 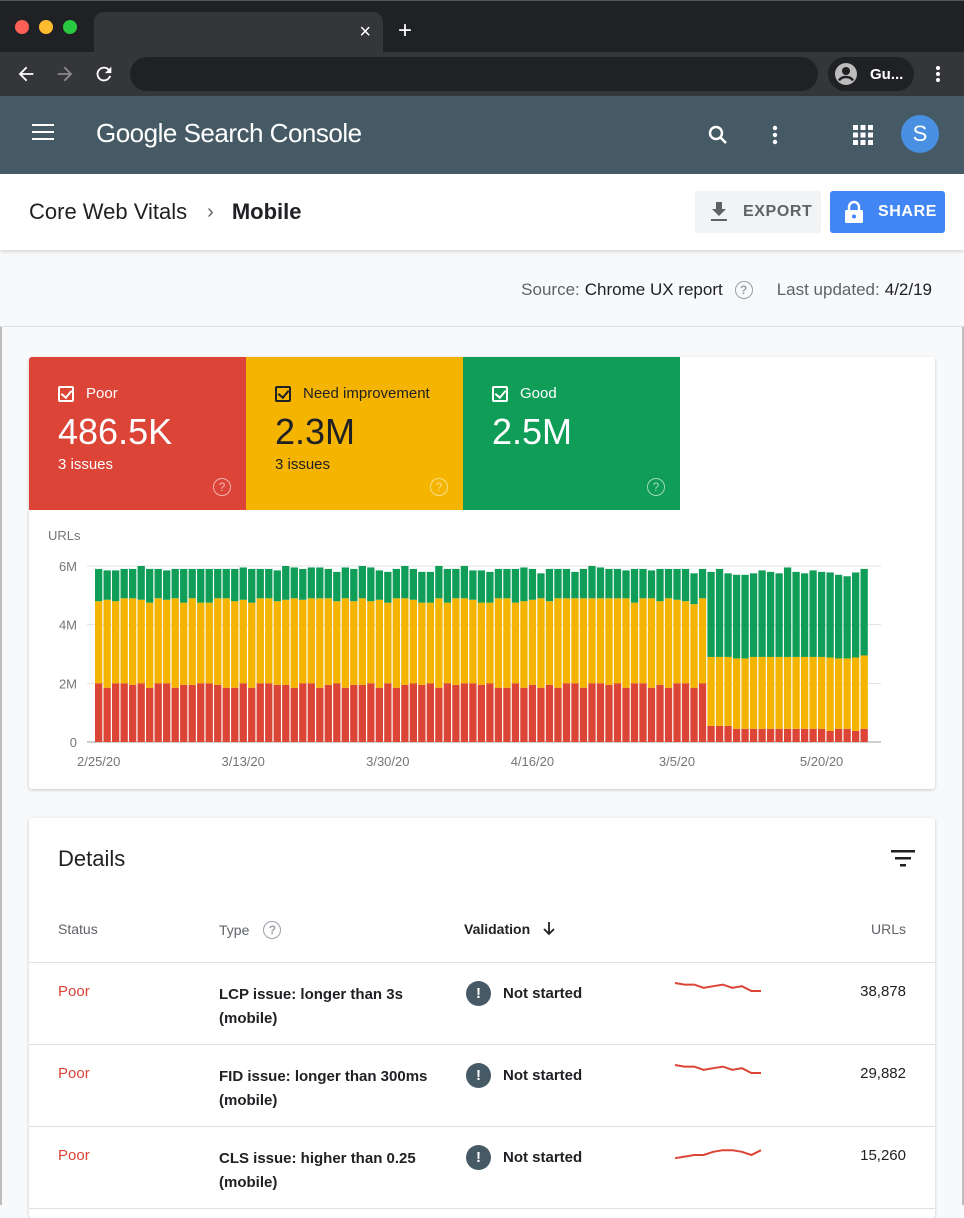 What do you see at coordinates (887, 212) in the screenshot?
I see `share-button: SHARE` at bounding box center [887, 212].